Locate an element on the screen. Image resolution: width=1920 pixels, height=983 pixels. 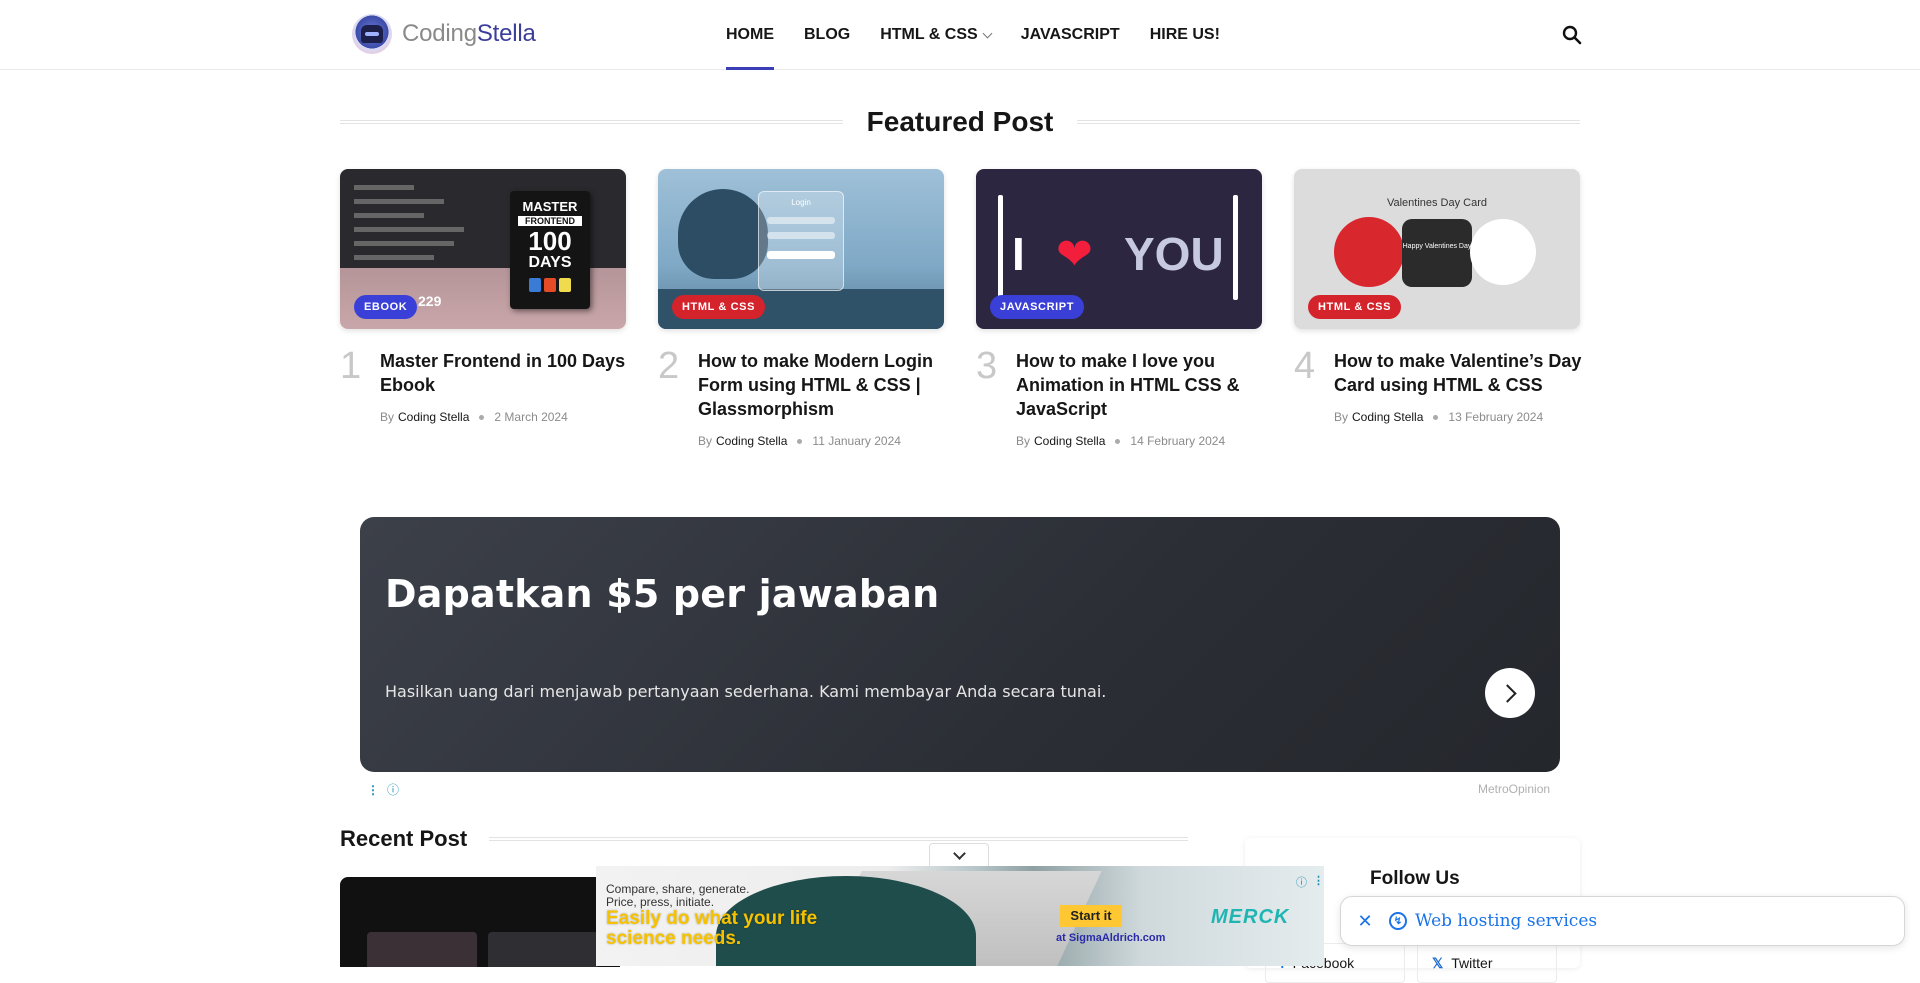
red-heart-shape is located at coordinates (1369, 252).